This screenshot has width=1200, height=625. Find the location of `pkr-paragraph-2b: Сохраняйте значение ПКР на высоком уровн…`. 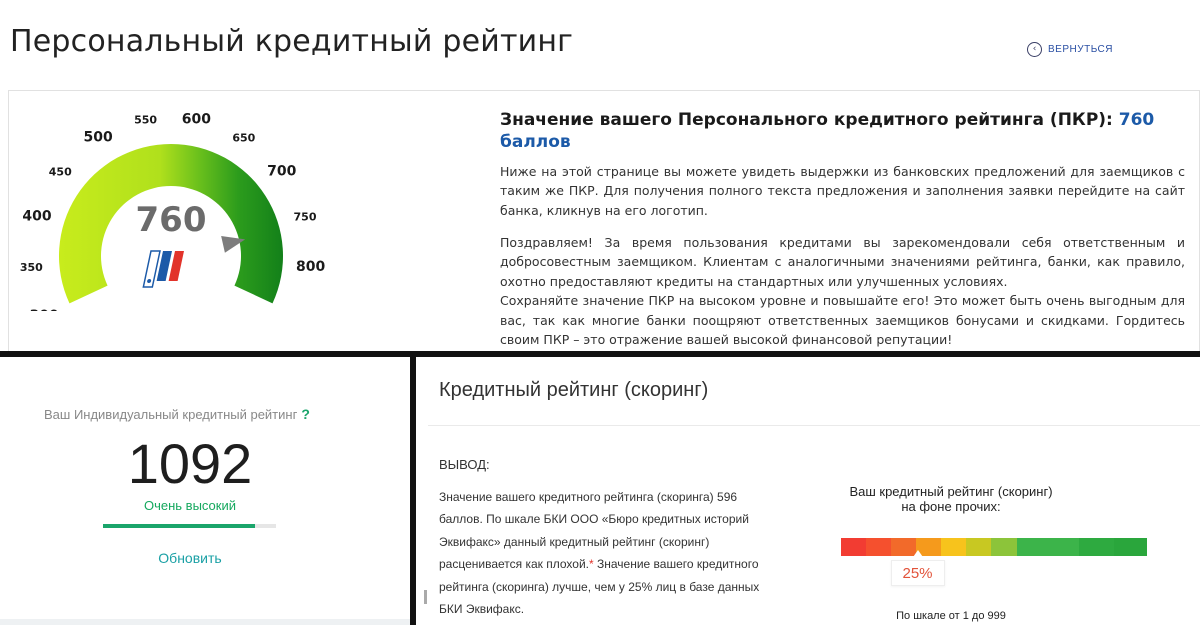

pkr-paragraph-2b: Сохраняйте значение ПКР на высоком уровн… is located at coordinates (842, 320).